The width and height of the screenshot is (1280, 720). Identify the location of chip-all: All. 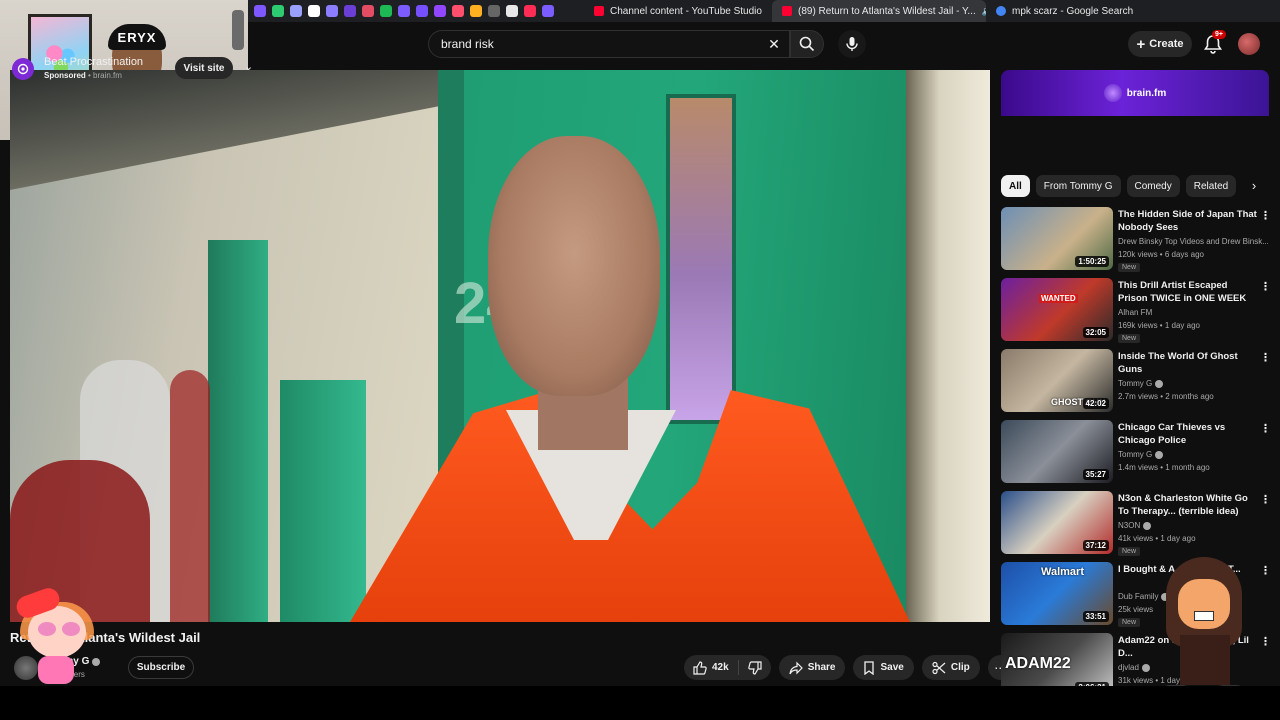
(1015, 186).